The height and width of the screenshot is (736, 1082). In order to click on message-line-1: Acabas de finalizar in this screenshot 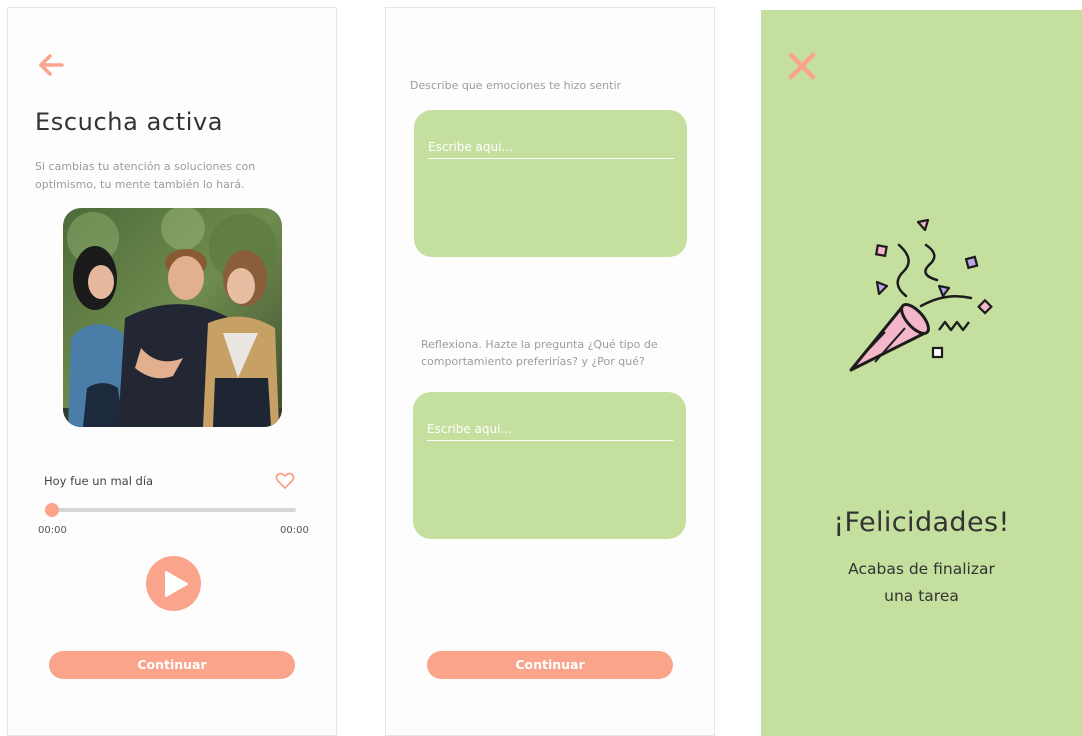, I will do `click(921, 569)`.